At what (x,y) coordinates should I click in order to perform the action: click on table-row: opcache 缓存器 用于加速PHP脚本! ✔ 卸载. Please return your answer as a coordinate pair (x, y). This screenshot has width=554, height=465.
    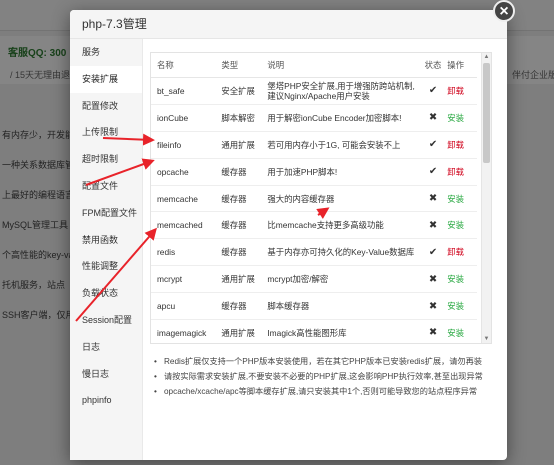
    Looking at the image, I should click on (314, 172).